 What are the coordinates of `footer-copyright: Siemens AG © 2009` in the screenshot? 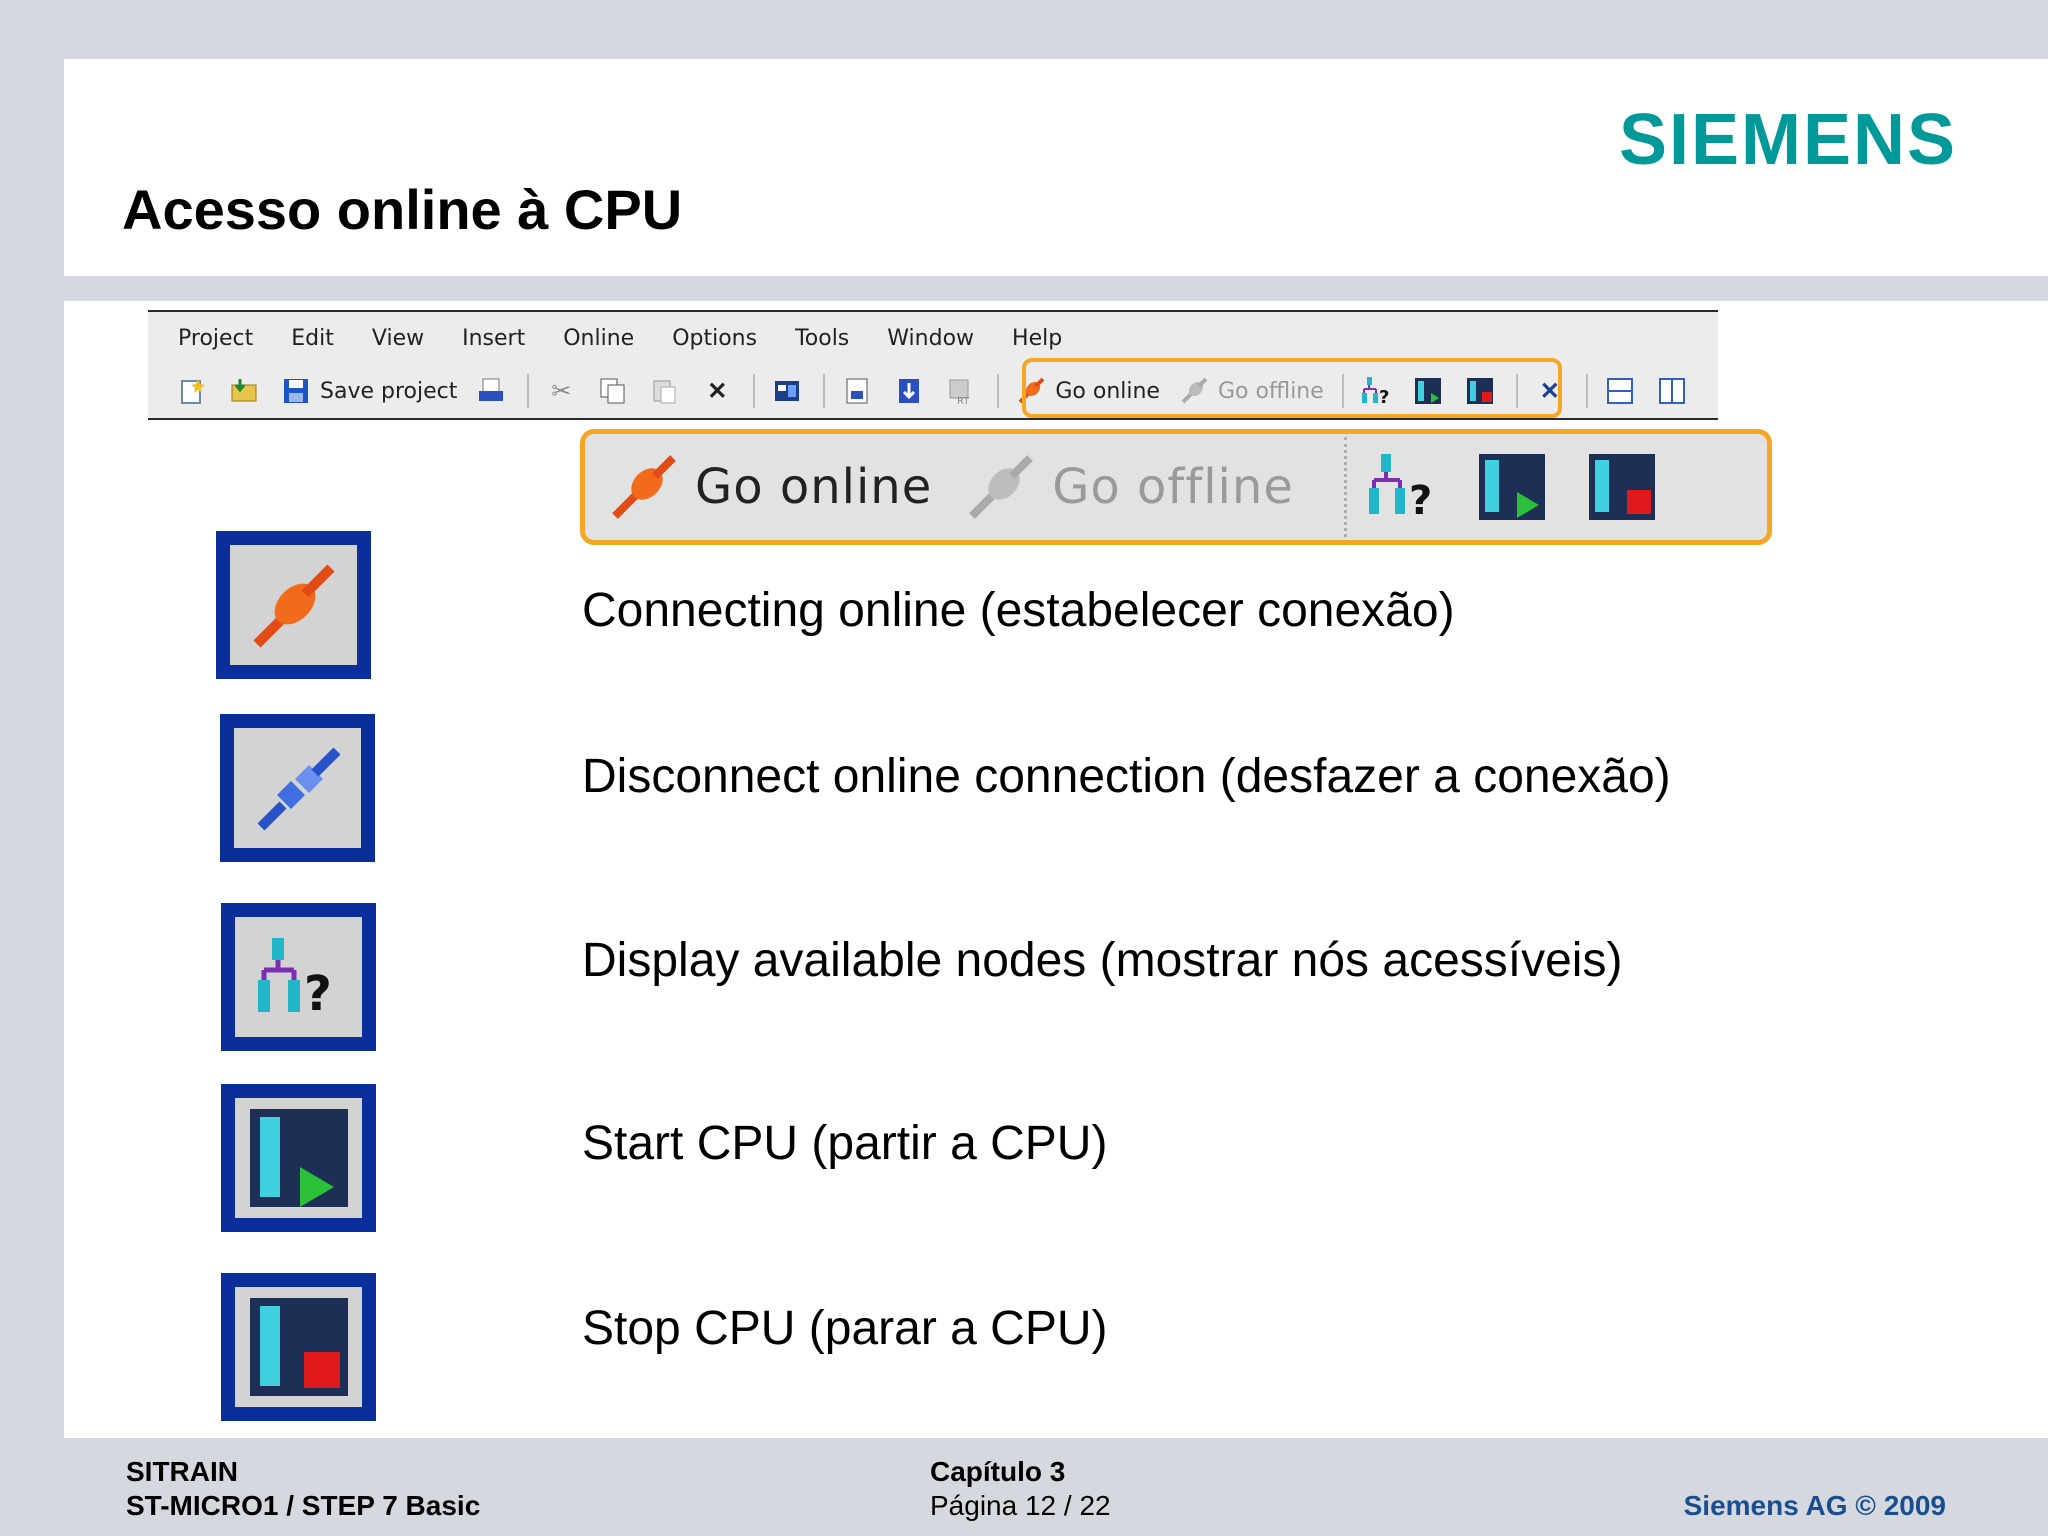 It's located at (1814, 1505).